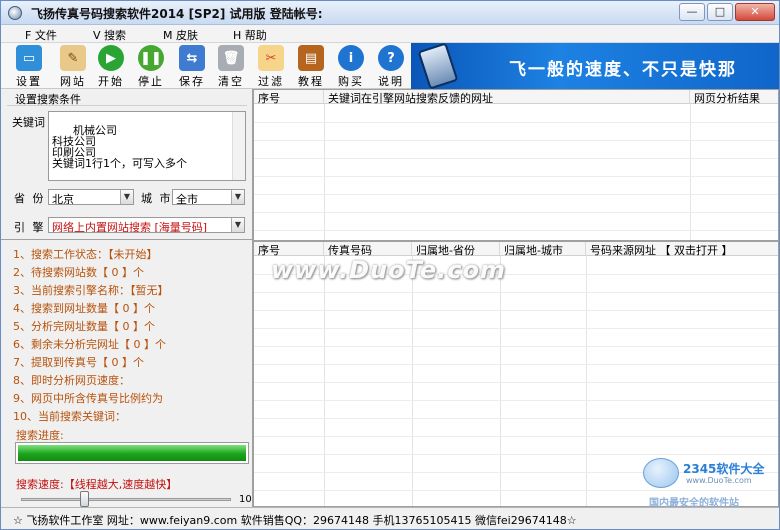  Describe the element at coordinates (271, 81) in the screenshot. I see `toolbar-label: 过滤` at that location.